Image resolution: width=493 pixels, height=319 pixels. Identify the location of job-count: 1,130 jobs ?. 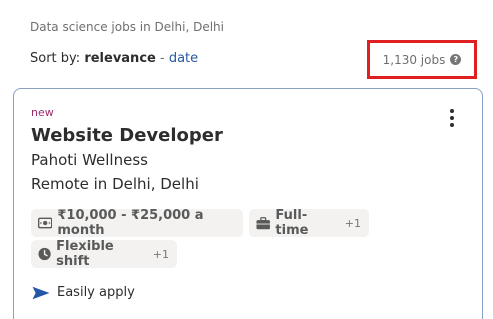
(422, 59).